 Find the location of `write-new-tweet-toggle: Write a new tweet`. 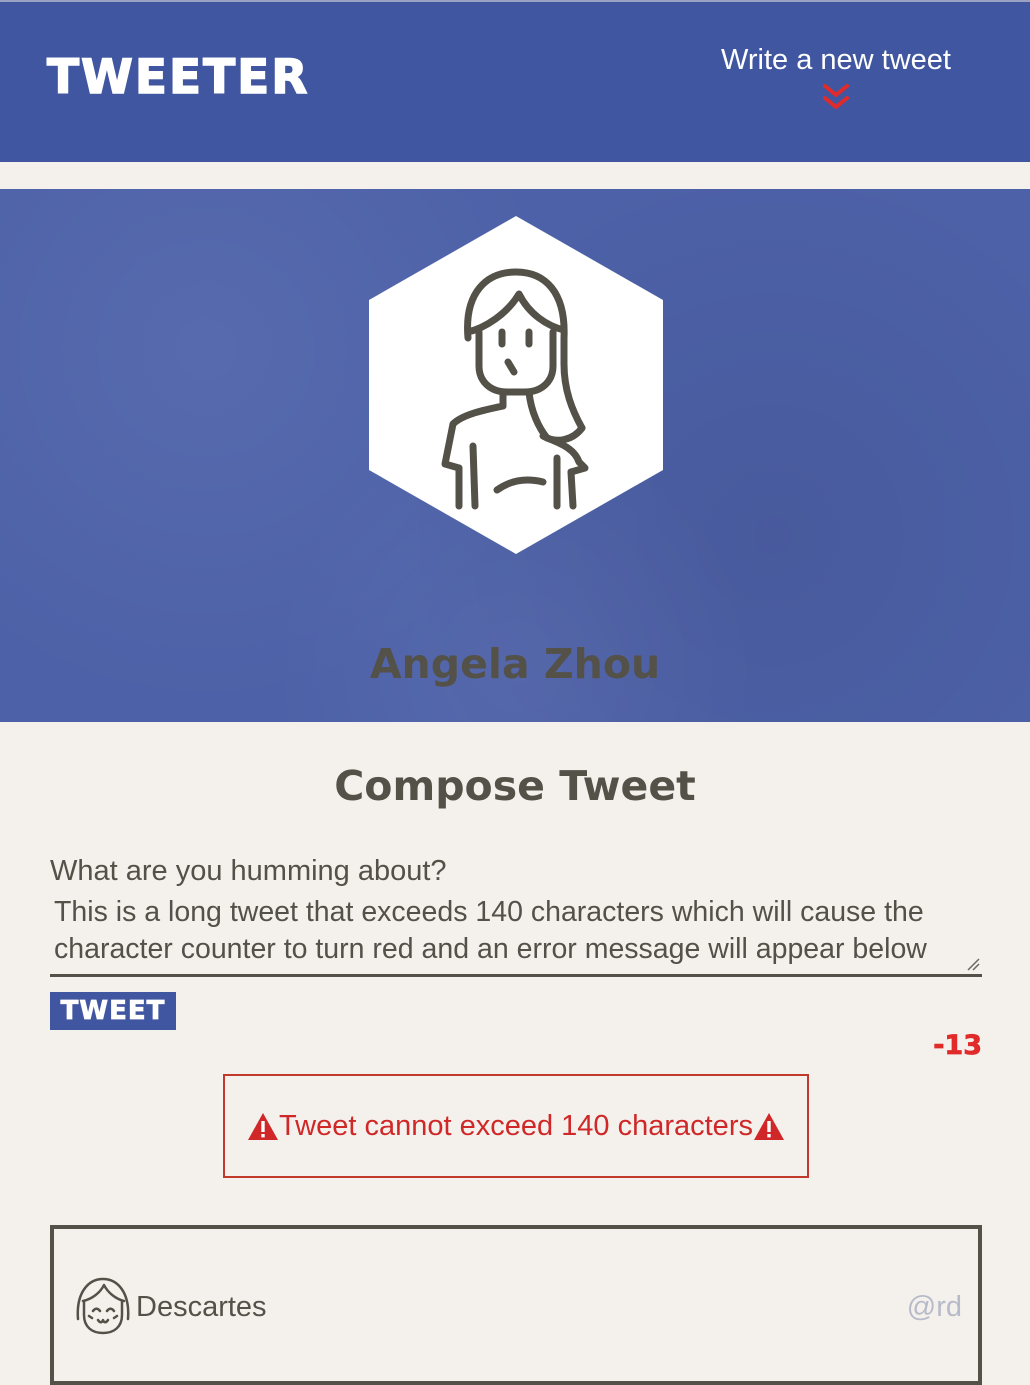

write-new-tweet-toggle: Write a new tweet is located at coordinates (836, 78).